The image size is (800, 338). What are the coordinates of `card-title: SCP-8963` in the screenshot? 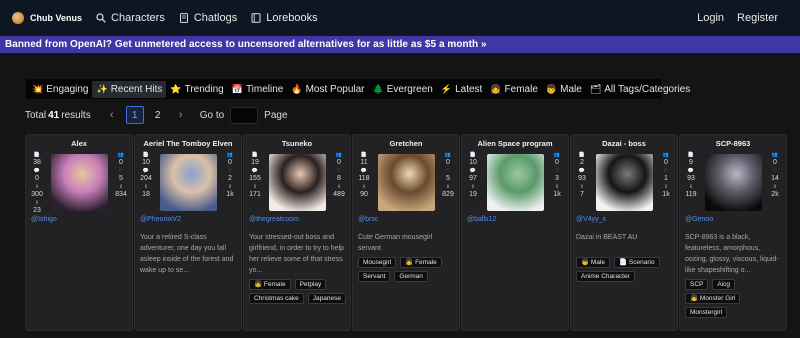 It's located at (733, 143).